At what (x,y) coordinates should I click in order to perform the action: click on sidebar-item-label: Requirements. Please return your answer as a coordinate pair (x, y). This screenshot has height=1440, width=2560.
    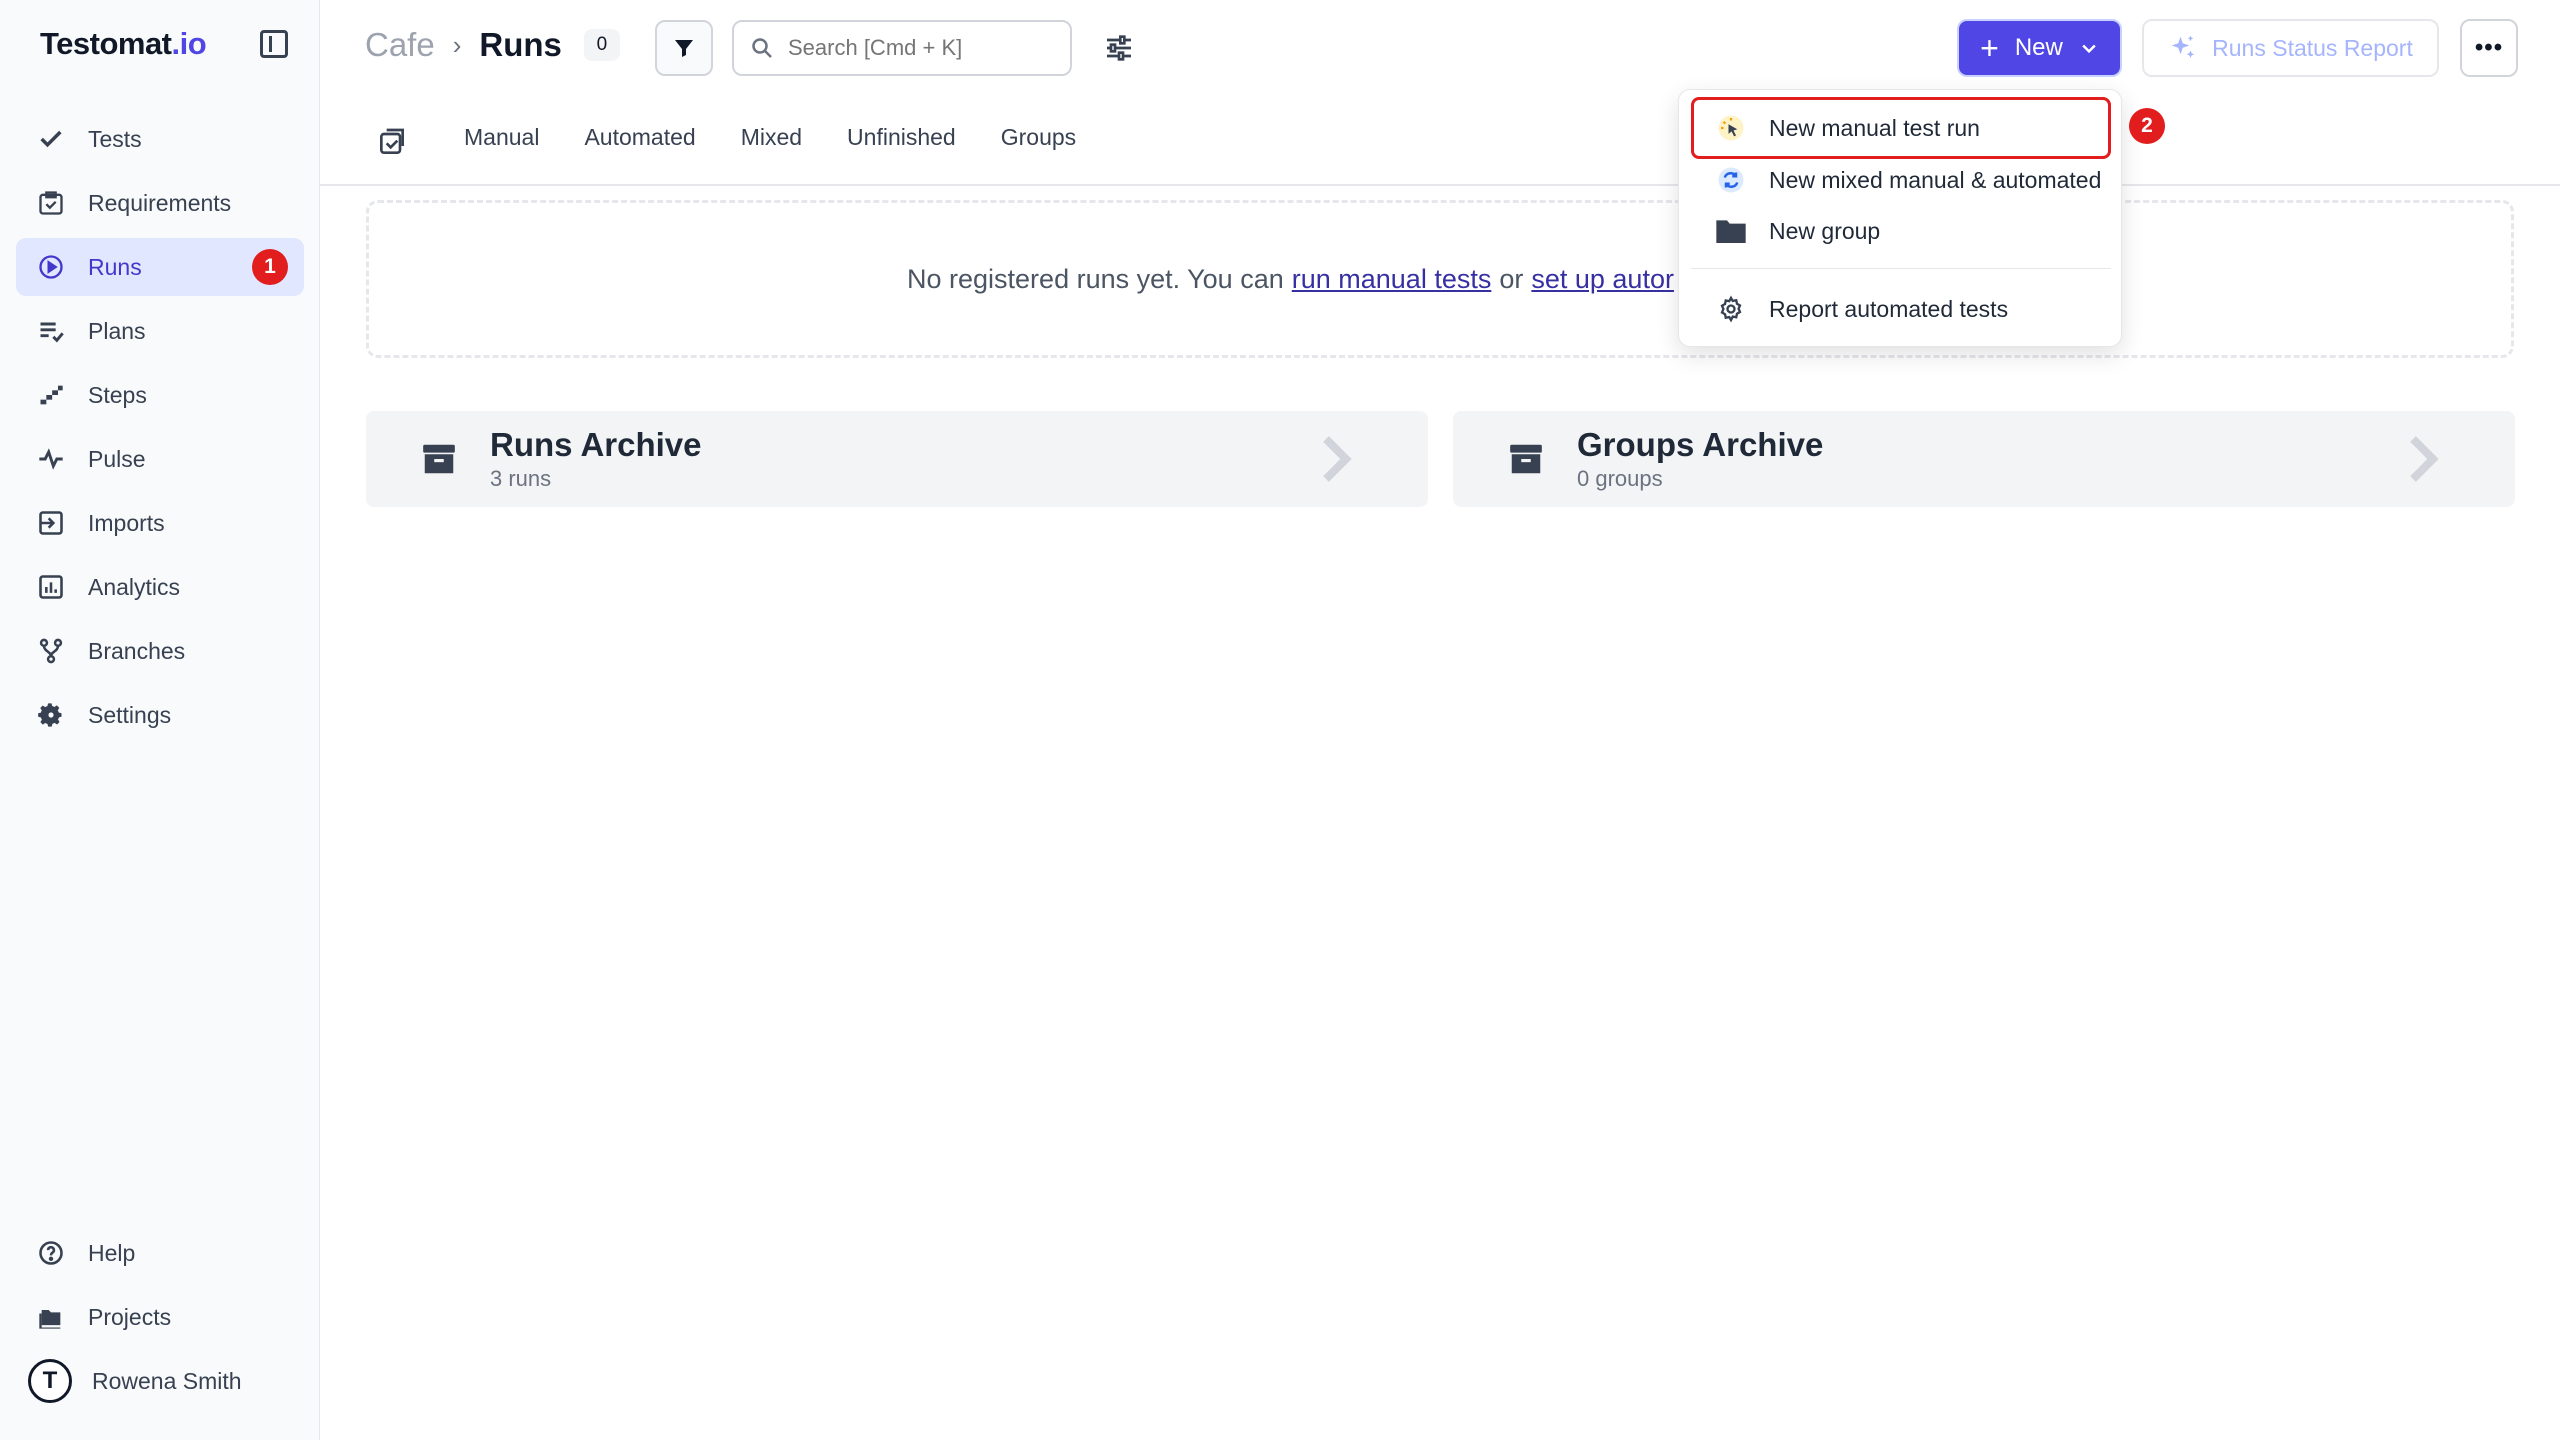
    Looking at the image, I should click on (160, 202).